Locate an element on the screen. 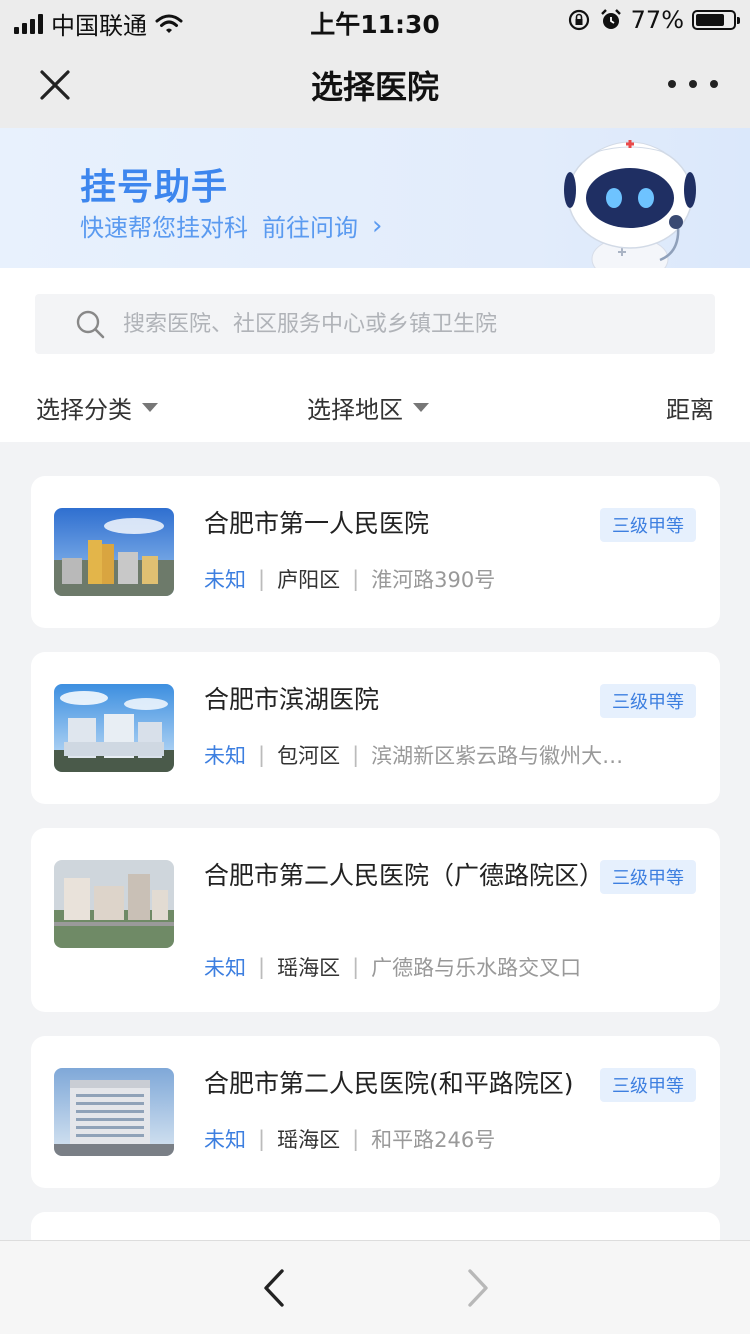 The height and width of the screenshot is (1334, 750). filter-region: 选择地区 is located at coordinates (368, 407).